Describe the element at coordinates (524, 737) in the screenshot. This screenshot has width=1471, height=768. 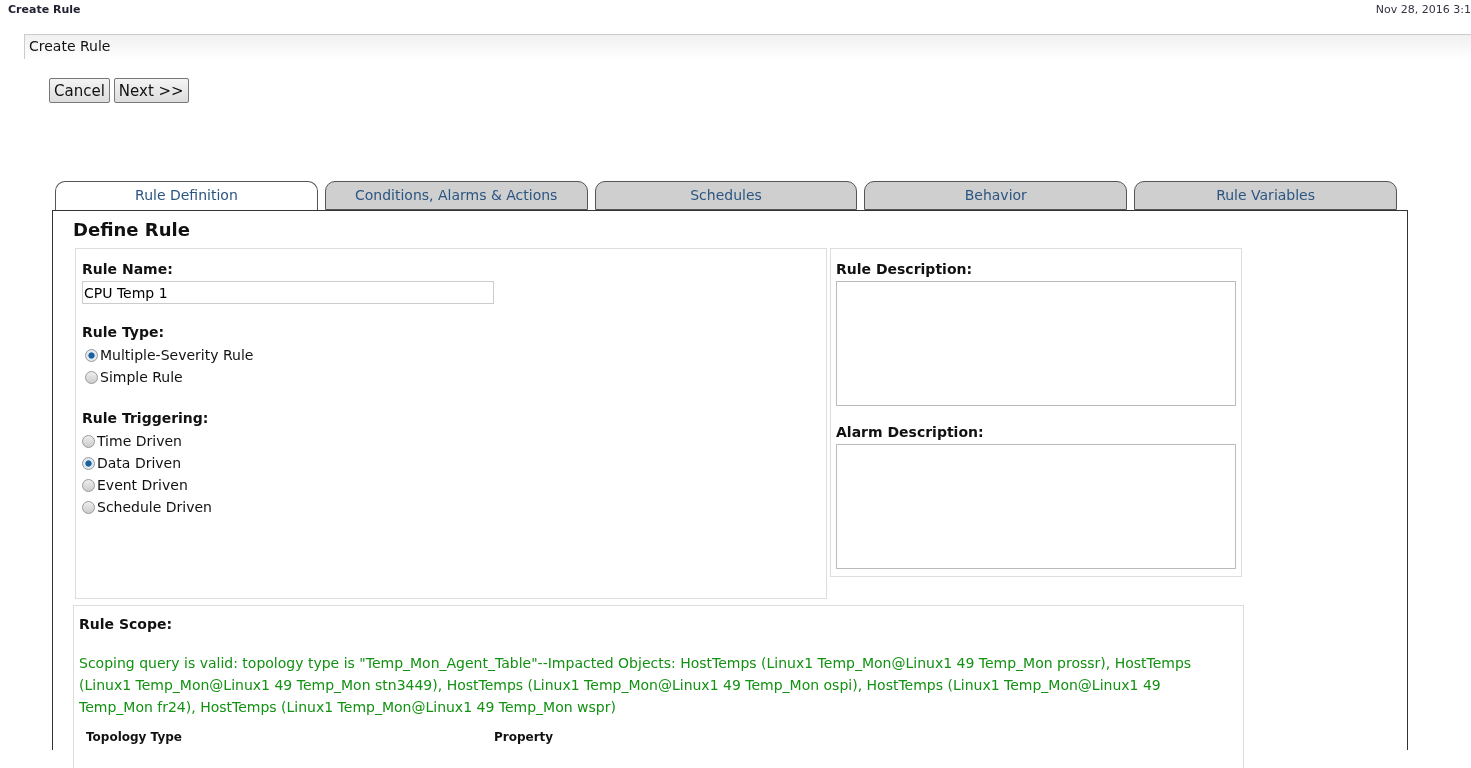
I see `column-header: Property` at that location.